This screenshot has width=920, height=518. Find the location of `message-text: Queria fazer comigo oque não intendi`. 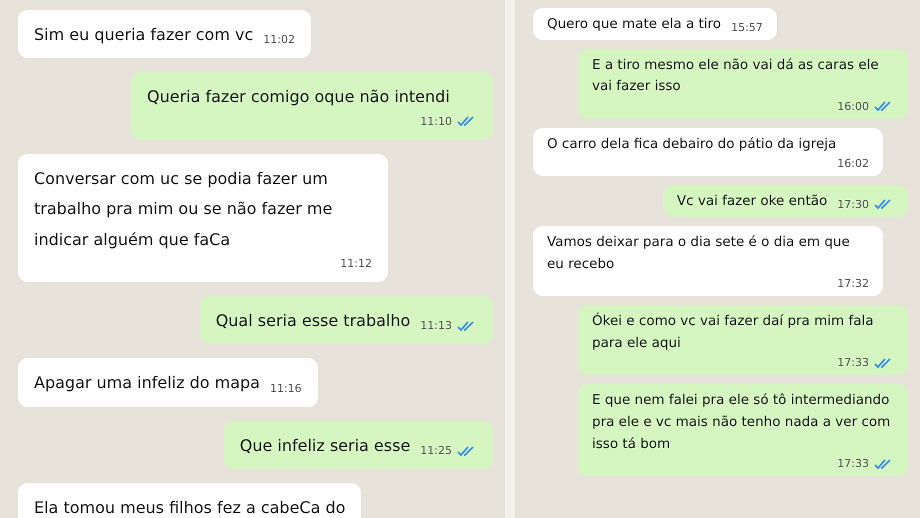

message-text: Queria fazer comigo oque não intendi is located at coordinates (298, 97).